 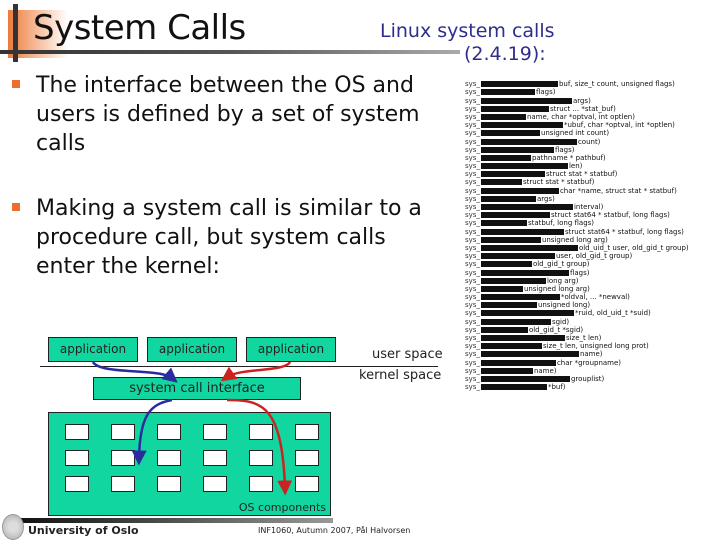 What do you see at coordinates (612, 313) in the screenshot?
I see `syscall-args: *ruid, old_uid_t *suid)` at bounding box center [612, 313].